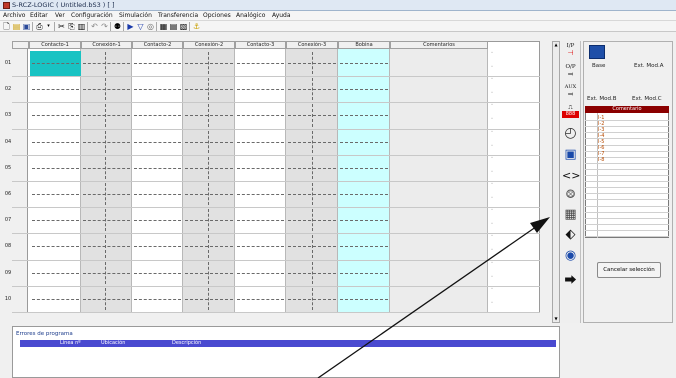 The width and height of the screenshot is (676, 378). I want to click on io-table-icon: ▤, so click(173, 26).